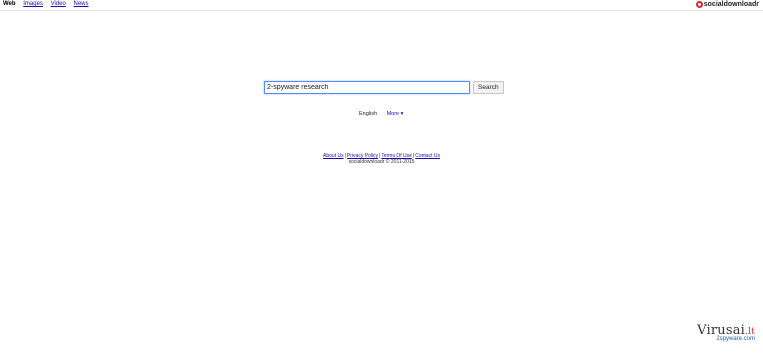 The width and height of the screenshot is (763, 356). I want to click on watermark: Virusai.lt 2spyware.com, so click(726, 332).